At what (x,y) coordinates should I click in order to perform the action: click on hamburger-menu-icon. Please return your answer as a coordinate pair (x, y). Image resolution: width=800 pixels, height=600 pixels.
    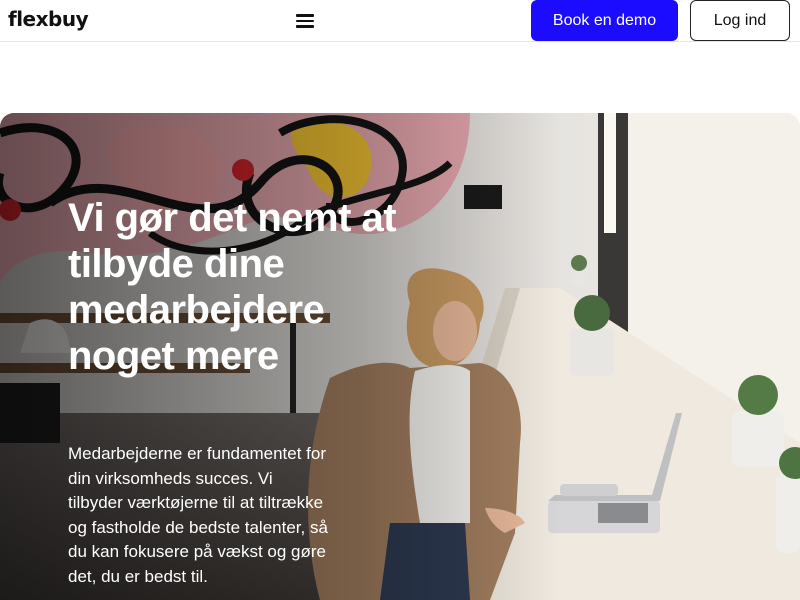
    Looking at the image, I should click on (305, 21).